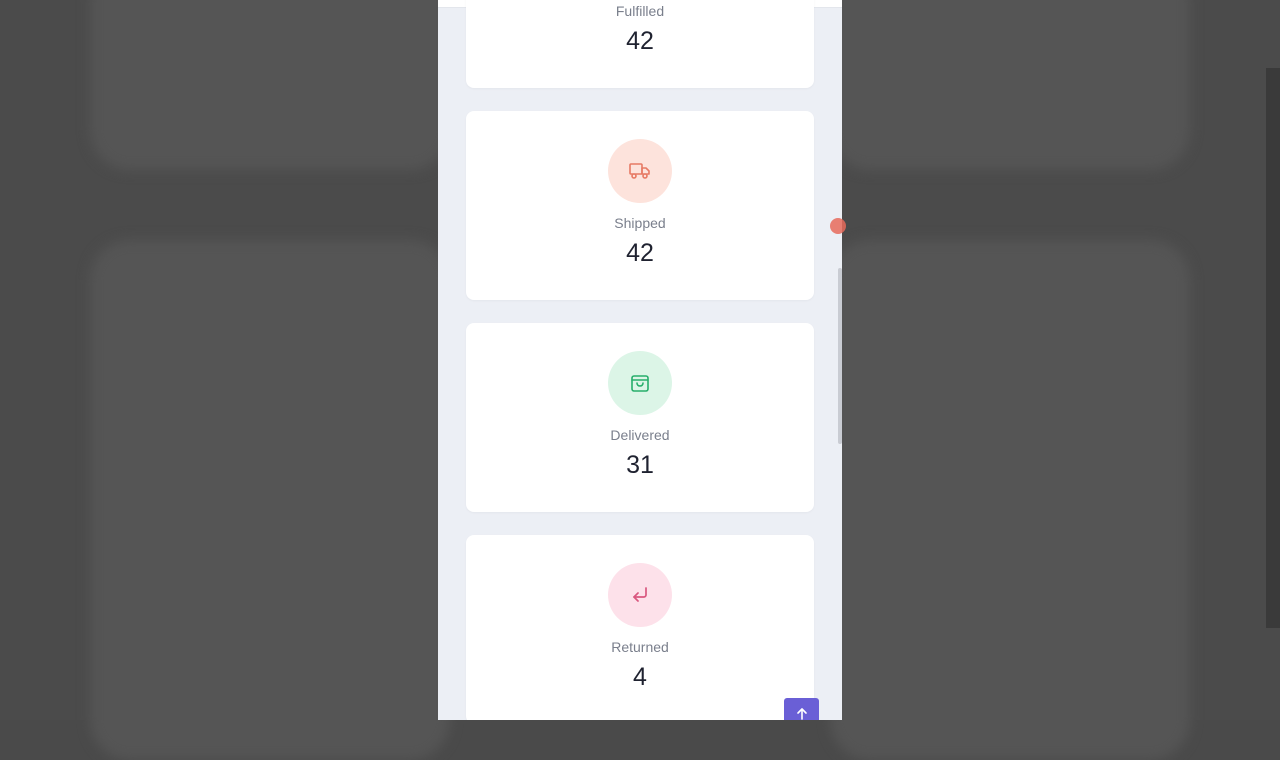 The width and height of the screenshot is (1280, 760). Describe the element at coordinates (1273, 348) in the screenshot. I see `background-edge` at that location.